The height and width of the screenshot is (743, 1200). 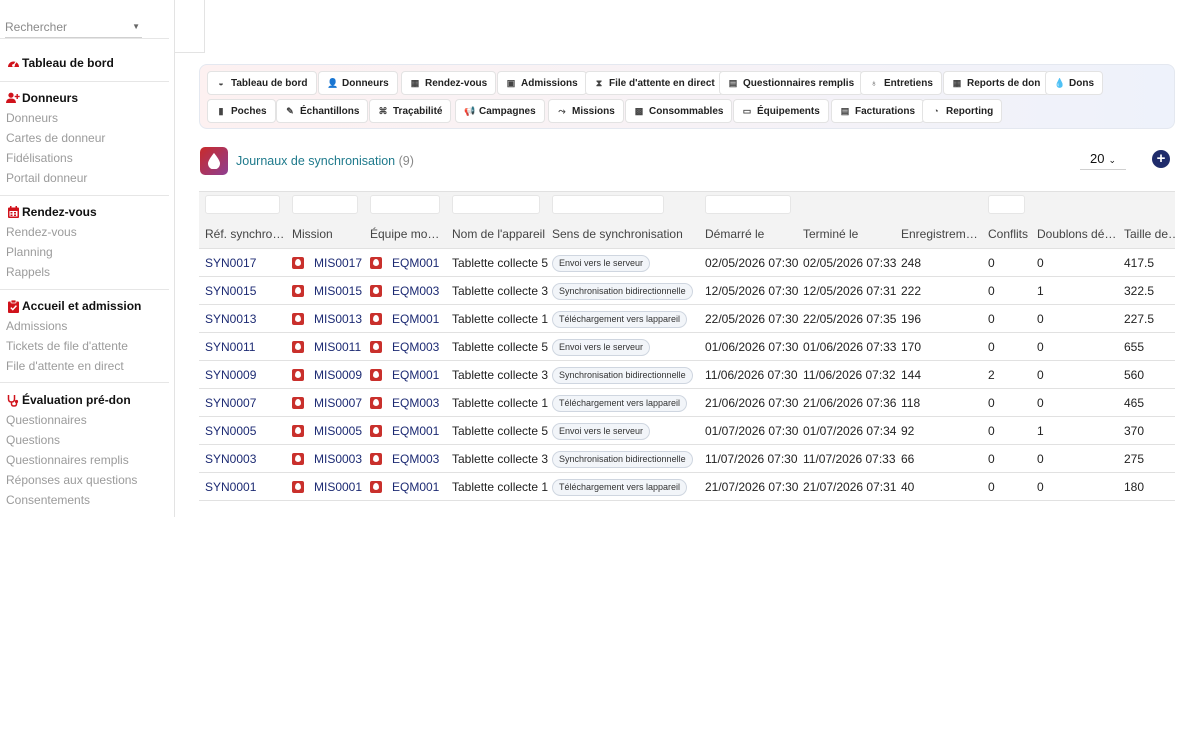 I want to click on cell-mission: MIS0013, so click(x=327, y=319).